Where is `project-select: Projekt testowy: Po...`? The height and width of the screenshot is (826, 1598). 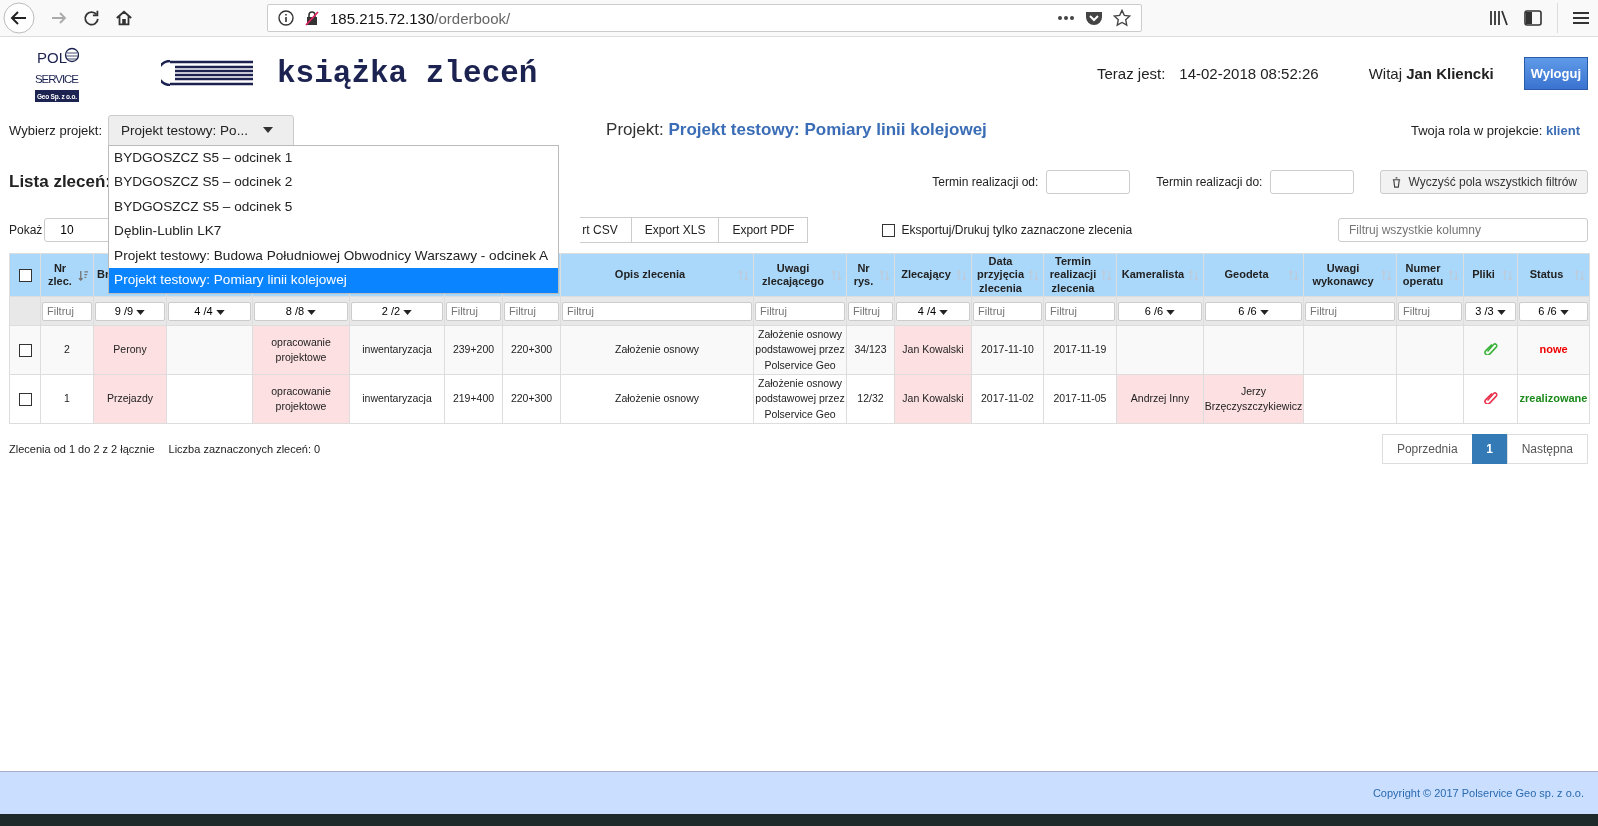
project-select: Projekt testowy: Po... is located at coordinates (201, 130).